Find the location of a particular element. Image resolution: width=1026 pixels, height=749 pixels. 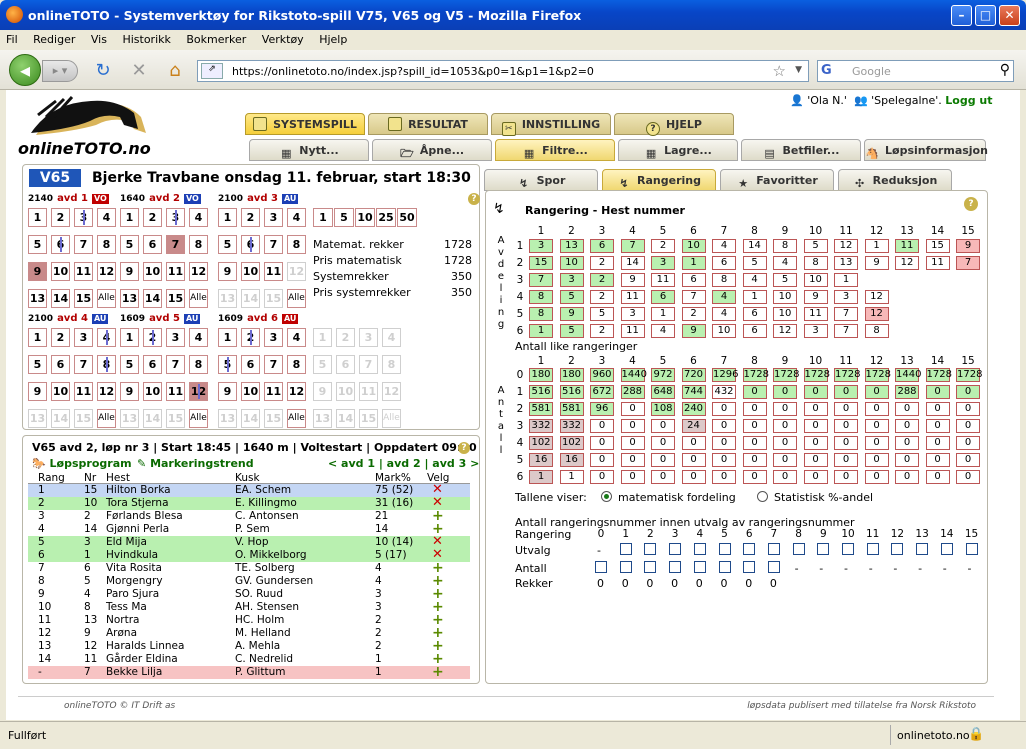

radio-matematisk is located at coordinates (606, 496).